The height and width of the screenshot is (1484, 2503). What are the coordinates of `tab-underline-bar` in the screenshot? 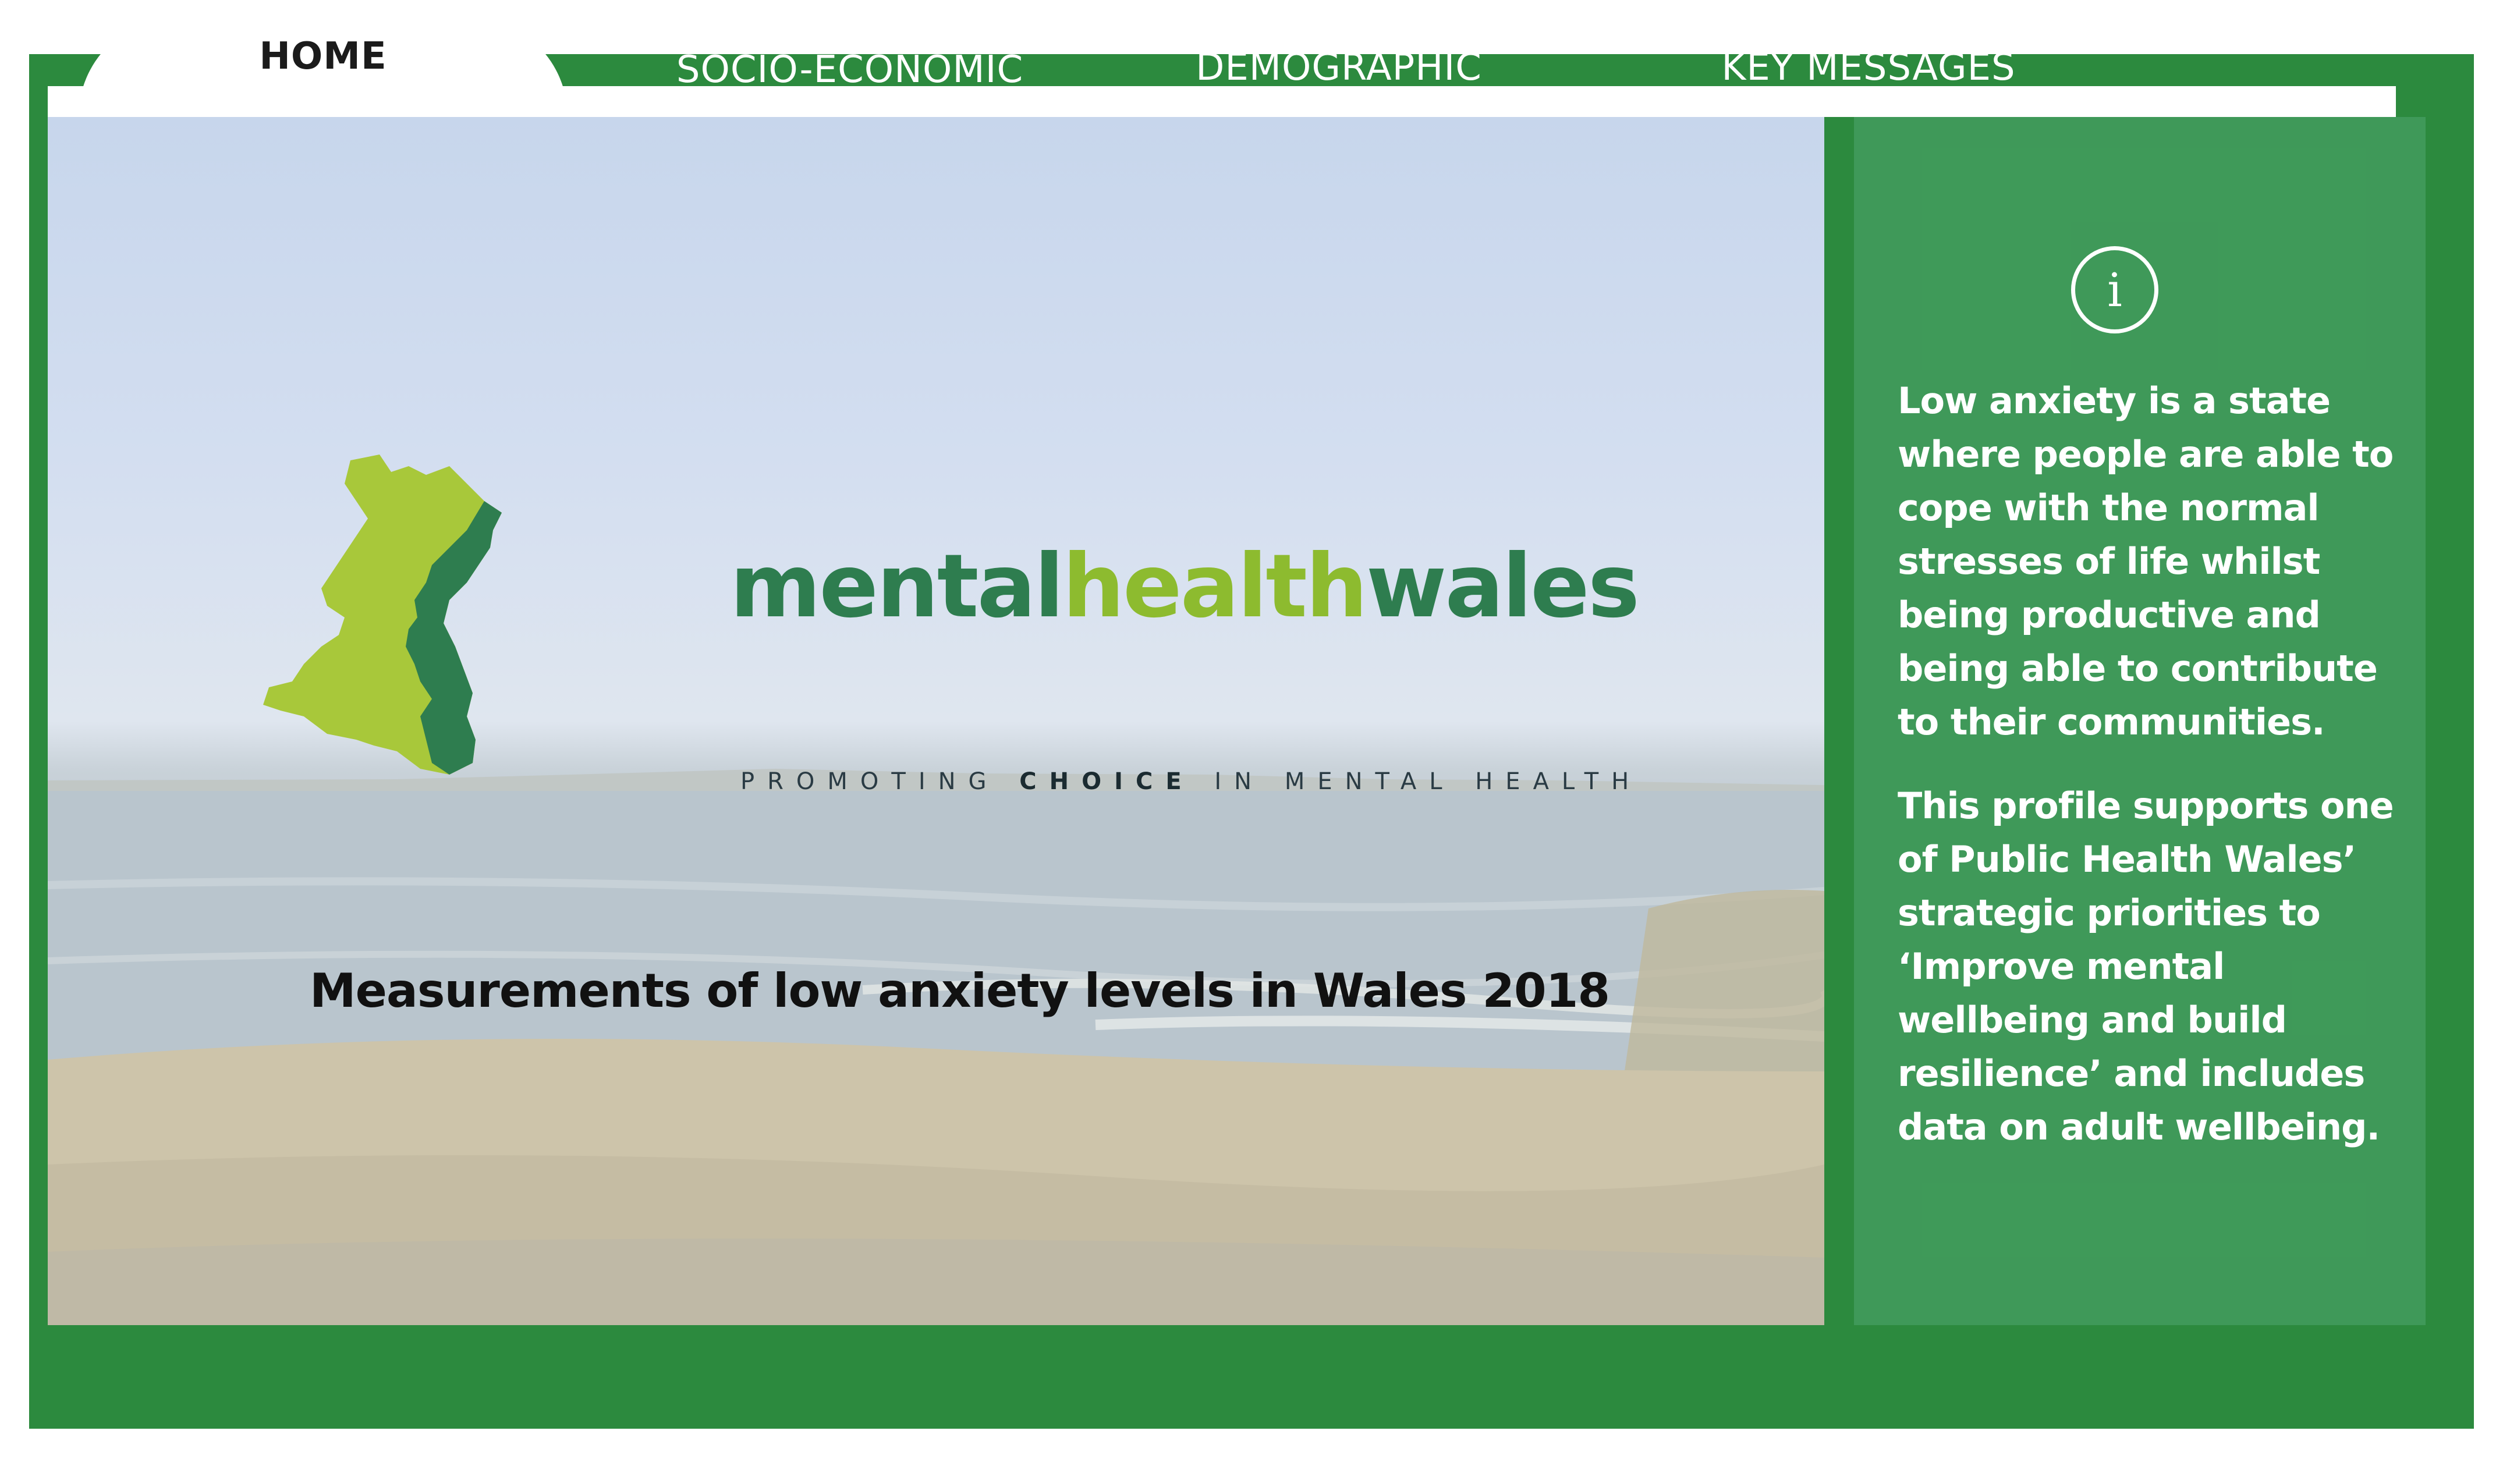 It's located at (1222, 101).